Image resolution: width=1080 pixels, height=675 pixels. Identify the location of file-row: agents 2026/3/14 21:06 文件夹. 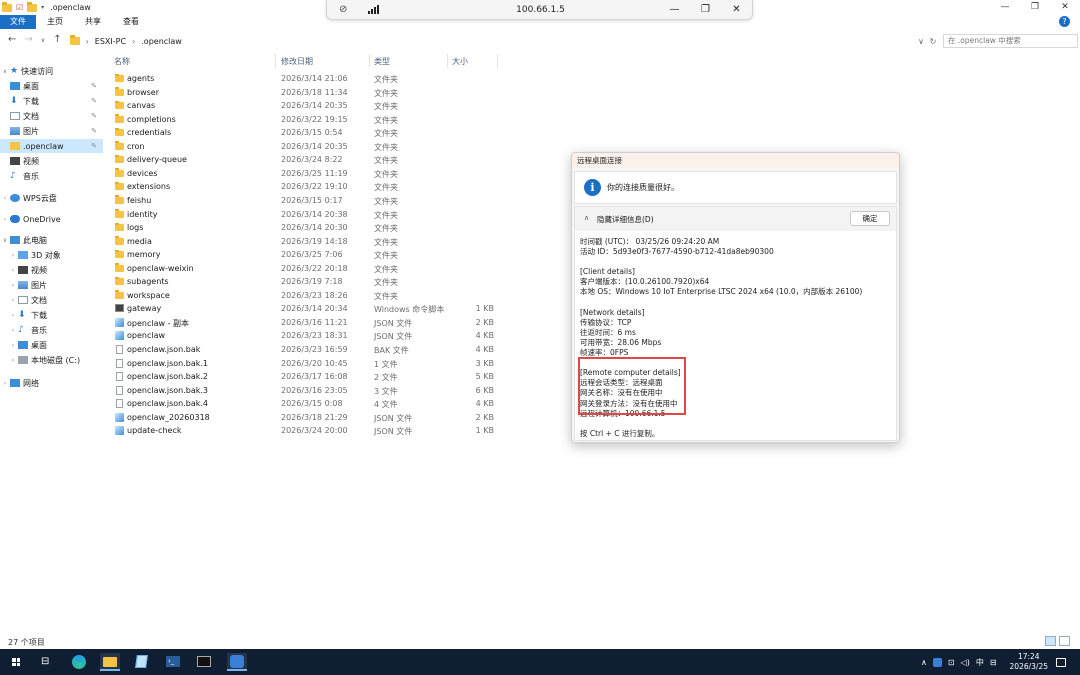
(305, 79).